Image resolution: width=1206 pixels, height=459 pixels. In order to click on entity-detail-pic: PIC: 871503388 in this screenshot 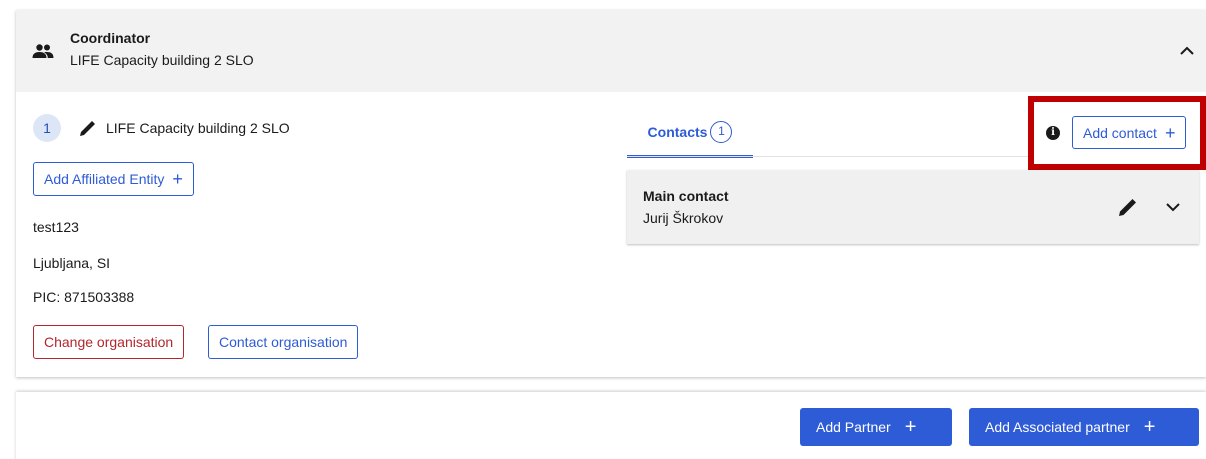, I will do `click(84, 297)`.